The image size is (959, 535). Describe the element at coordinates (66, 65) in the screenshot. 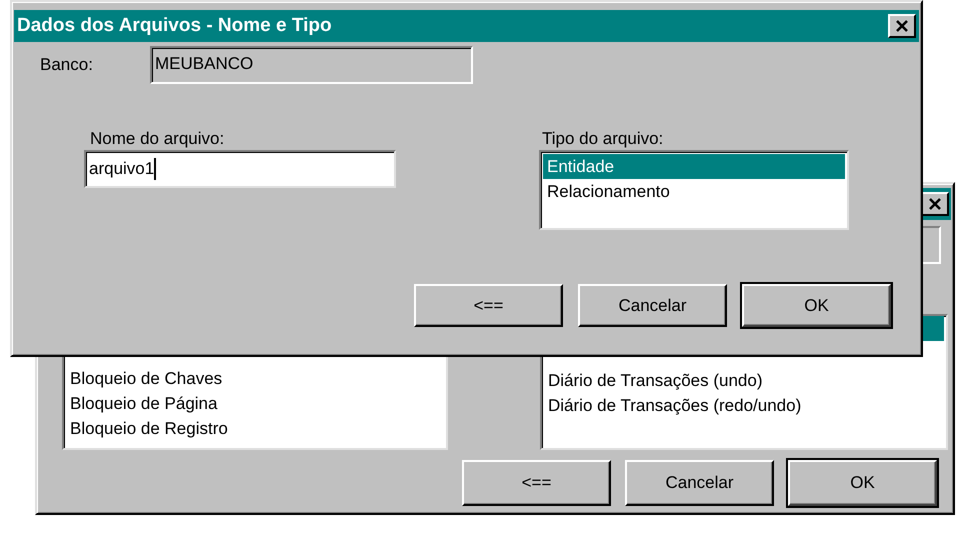

I see `field-label: Banco:` at that location.